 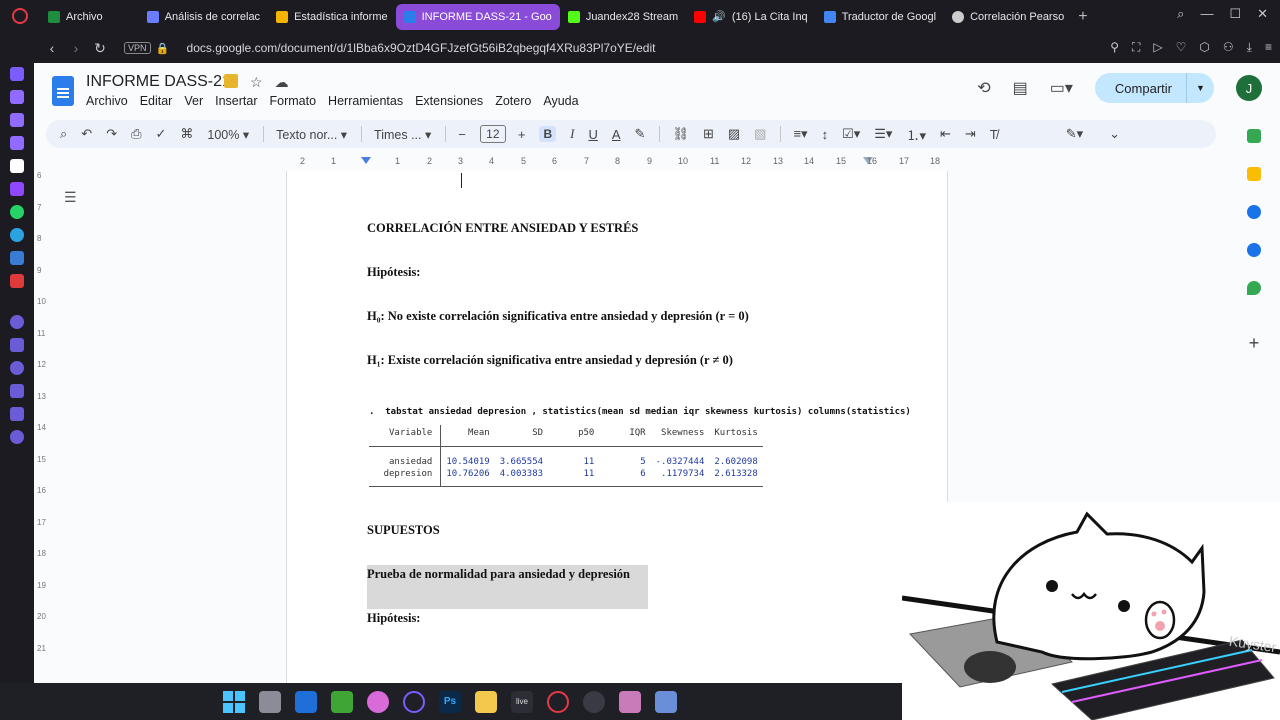 I want to click on line-spacing-icon: ↕, so click(x=825, y=134).